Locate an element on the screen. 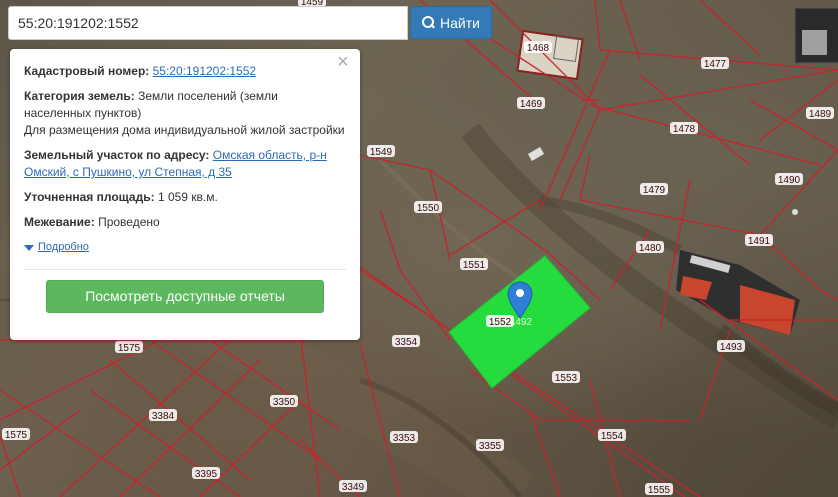  plot-label: 1553 is located at coordinates (566, 378).